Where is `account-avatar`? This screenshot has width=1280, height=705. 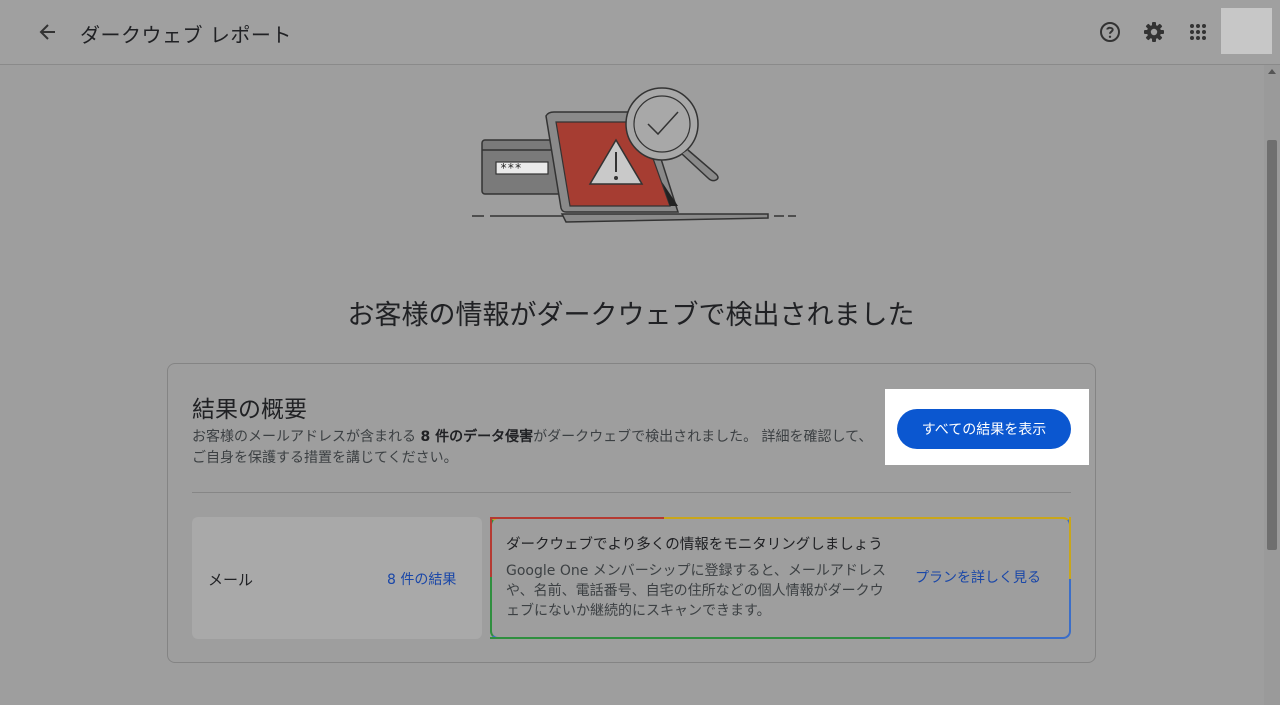
account-avatar is located at coordinates (1246, 31).